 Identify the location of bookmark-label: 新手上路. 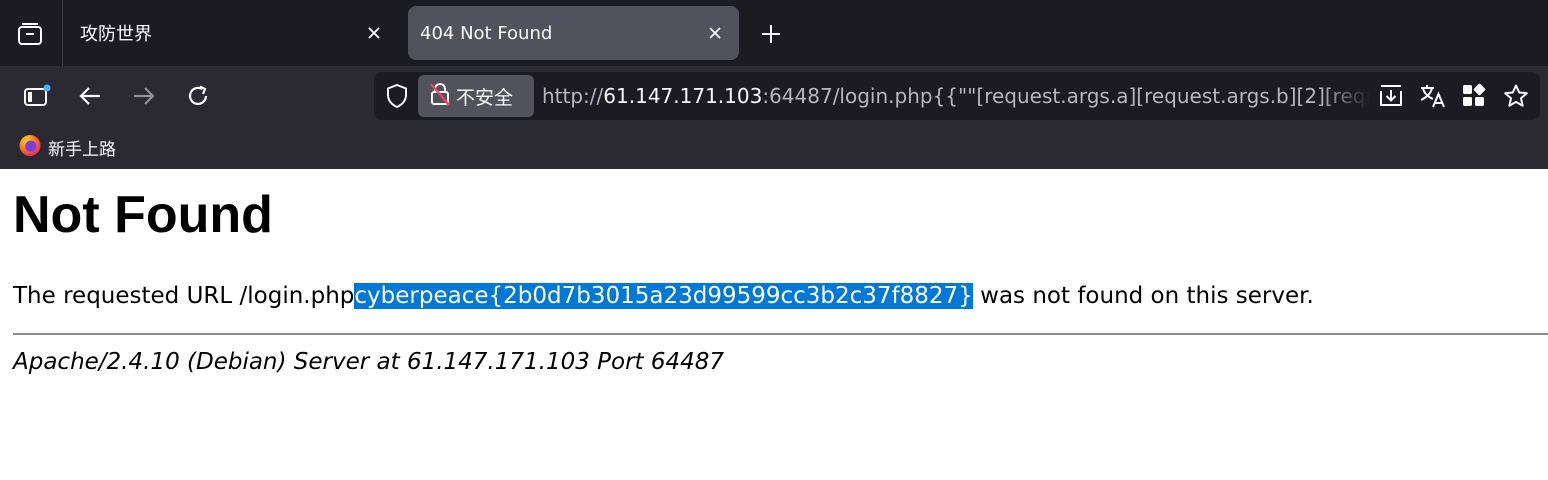
(82, 149).